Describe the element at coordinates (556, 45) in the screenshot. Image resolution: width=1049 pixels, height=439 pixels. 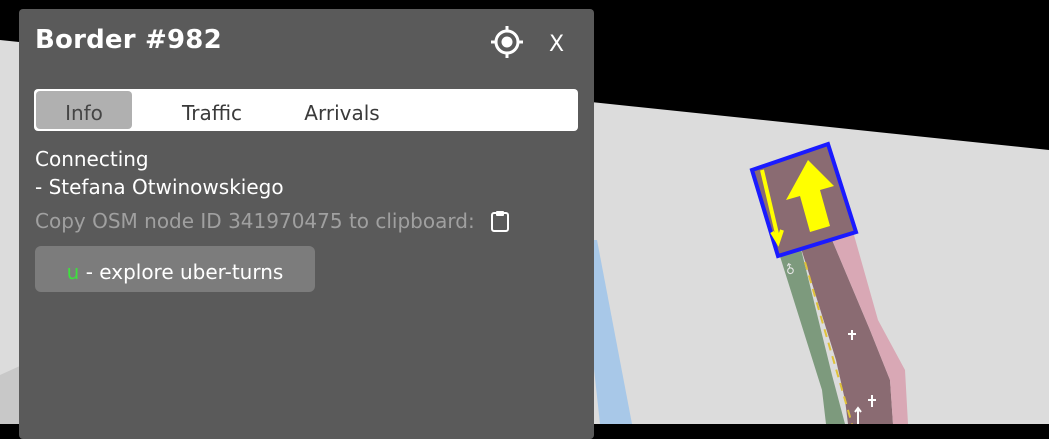
I see `close-button: X` at that location.